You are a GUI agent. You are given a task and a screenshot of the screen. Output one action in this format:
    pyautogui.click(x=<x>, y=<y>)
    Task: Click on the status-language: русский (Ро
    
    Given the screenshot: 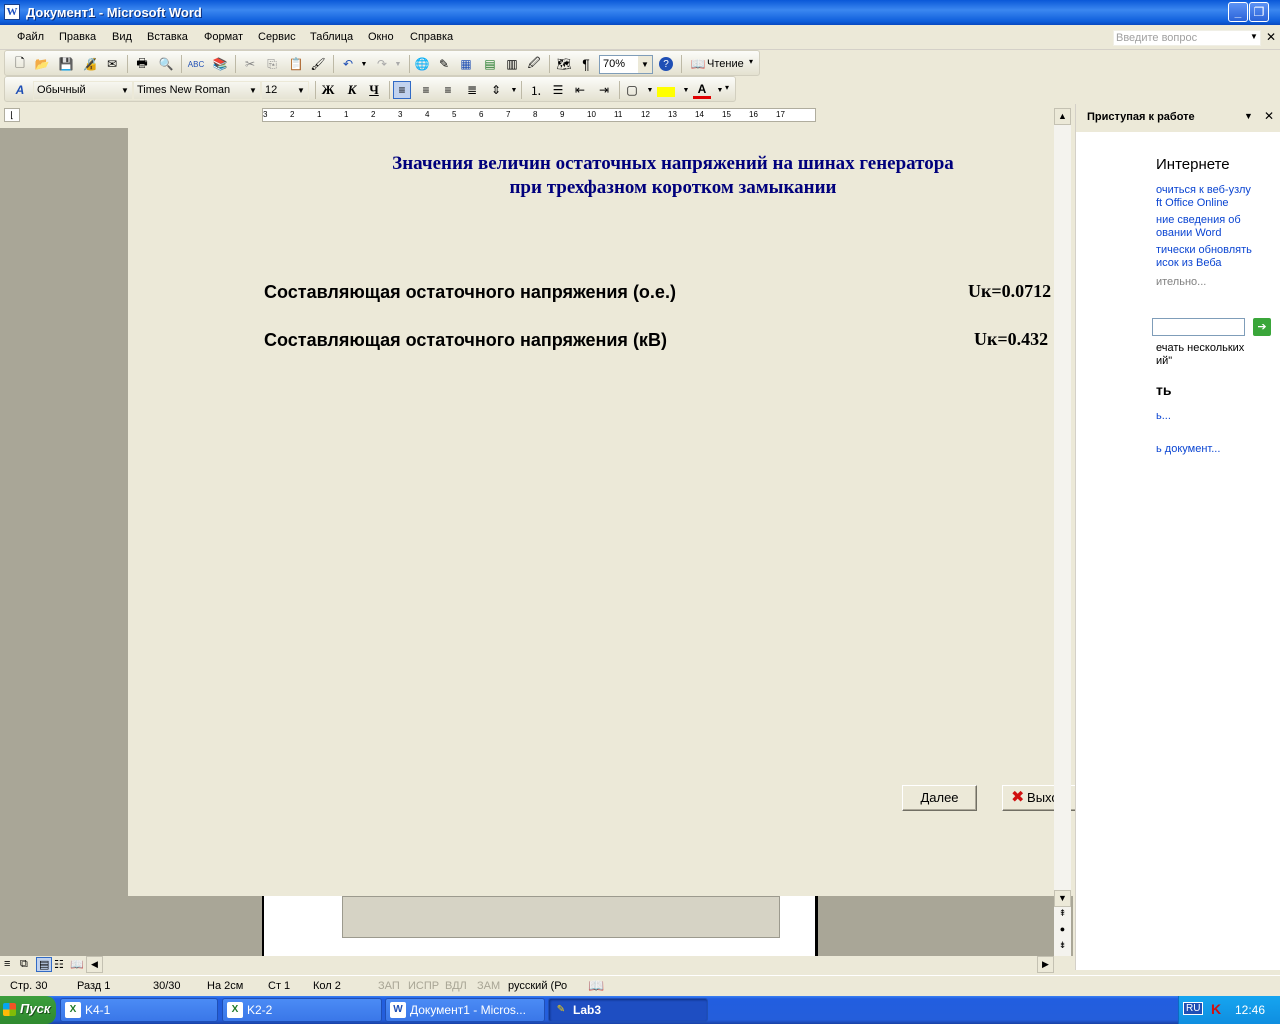 What is the action you would take?
    pyautogui.click(x=537, y=986)
    